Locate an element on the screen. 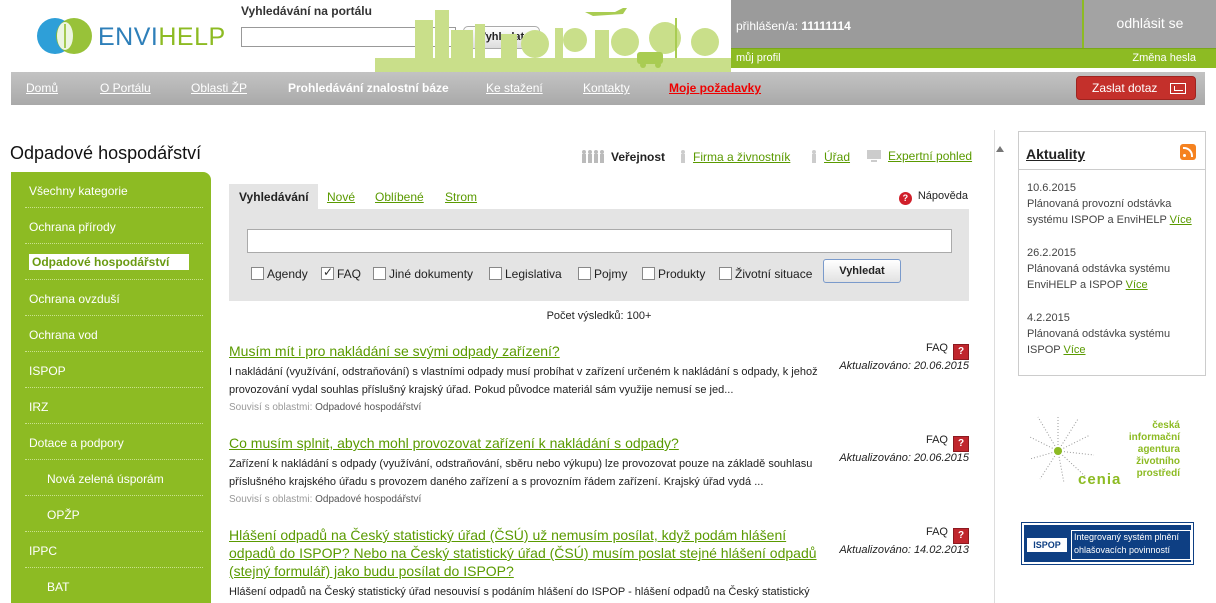 The height and width of the screenshot is (603, 1216). nav-downloads: Ke stažení is located at coordinates (514, 88).